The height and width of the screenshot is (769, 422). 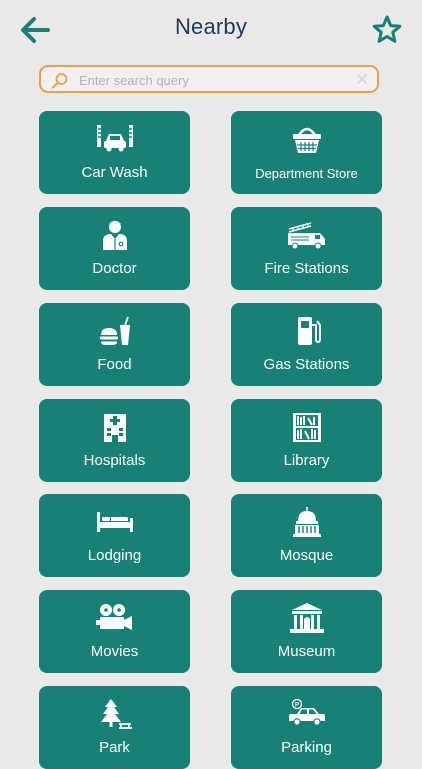 What do you see at coordinates (214, 80) in the screenshot?
I see `search-input` at bounding box center [214, 80].